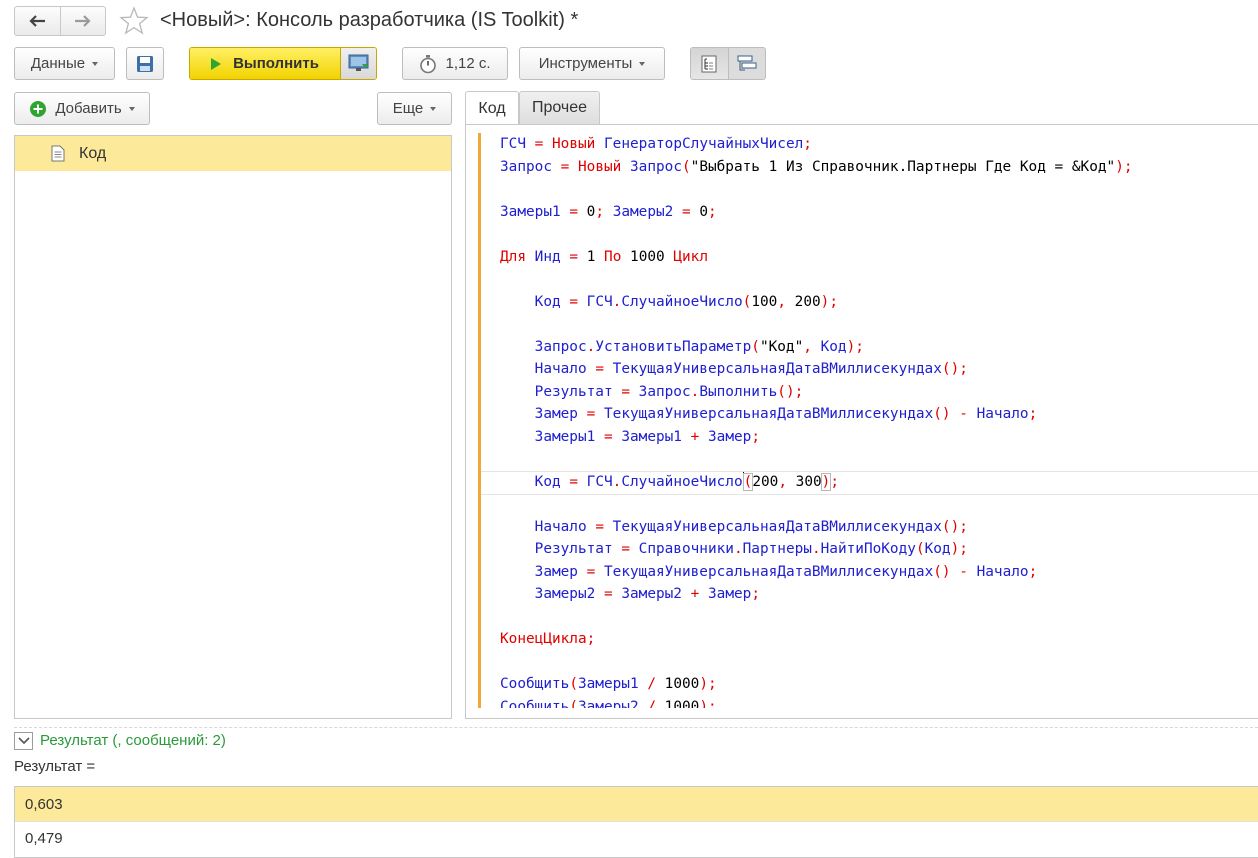 Image resolution: width=1258 pixels, height=858 pixels. What do you see at coordinates (608, 211) in the screenshot?
I see `code-line: Замеры1 = 0; Замеры2 = 0;` at bounding box center [608, 211].